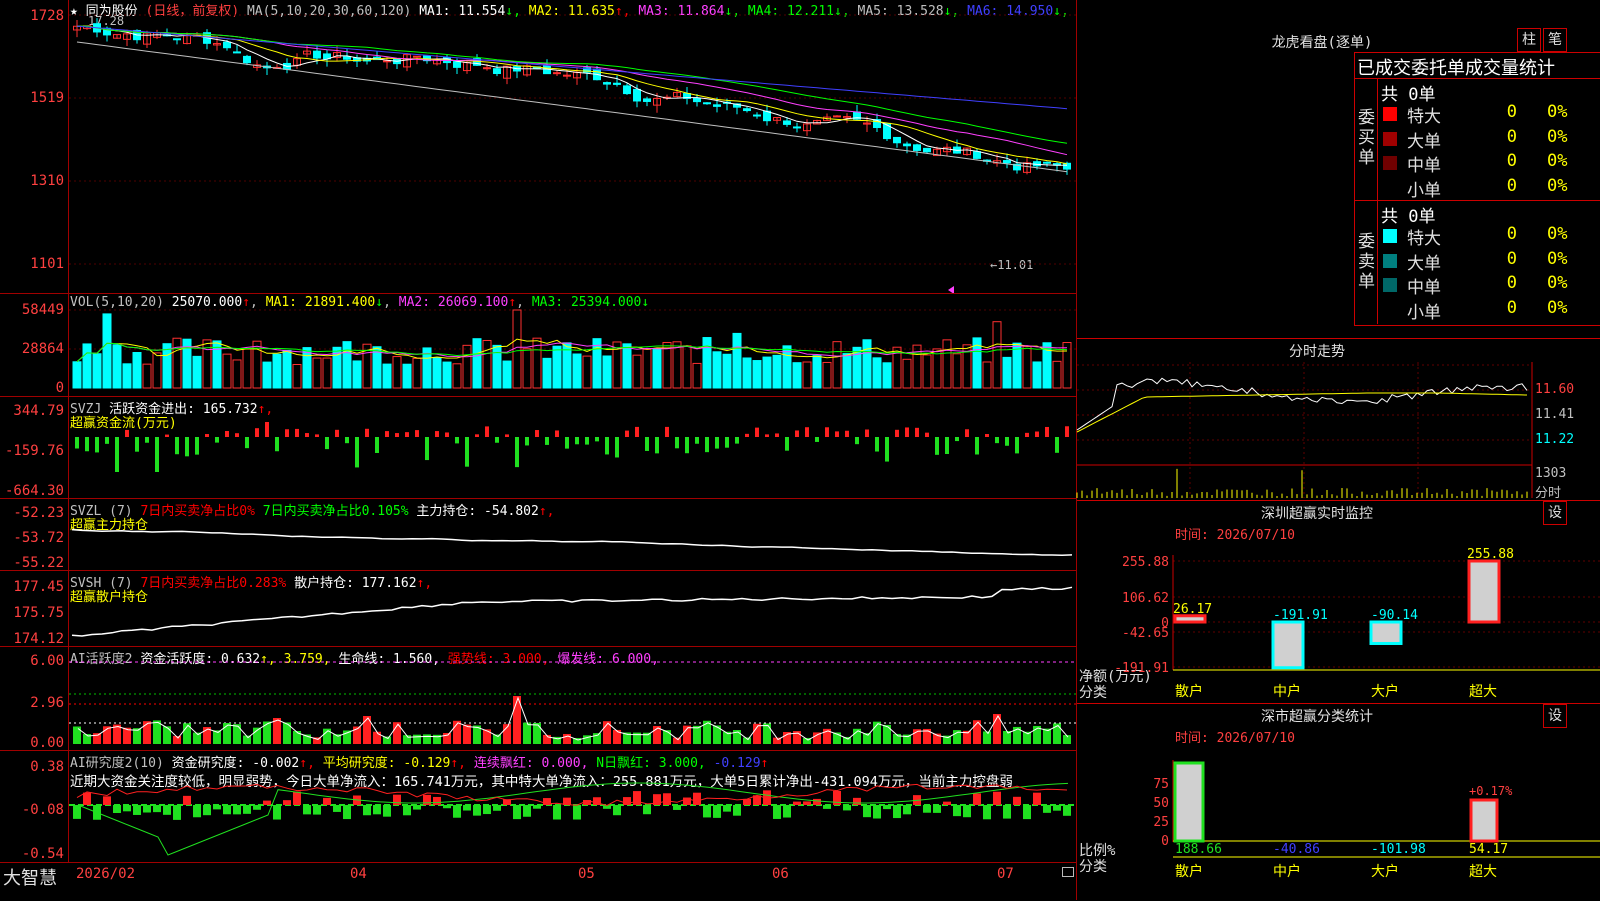  What do you see at coordinates (780, 874) in the screenshot?
I see `date-label: 06` at bounding box center [780, 874].